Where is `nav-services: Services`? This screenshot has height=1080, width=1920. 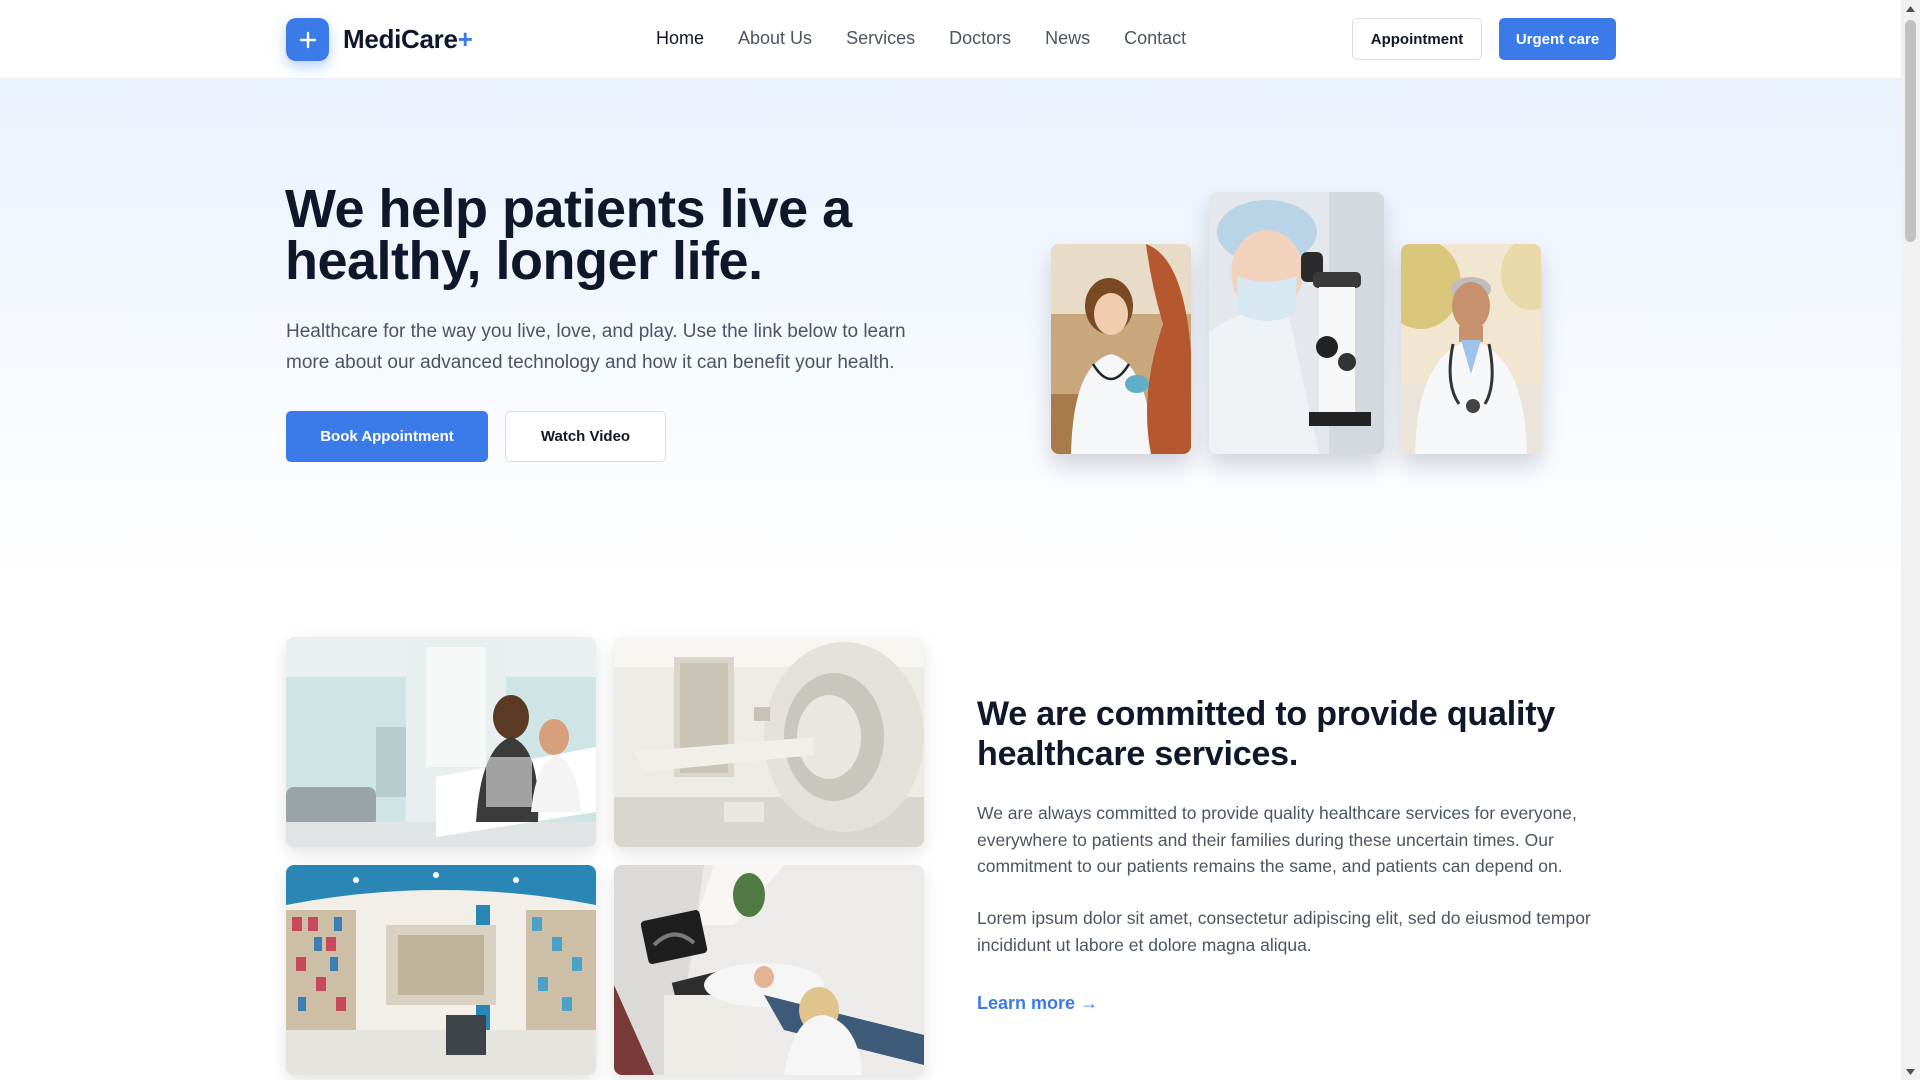 nav-services: Services is located at coordinates (880, 38).